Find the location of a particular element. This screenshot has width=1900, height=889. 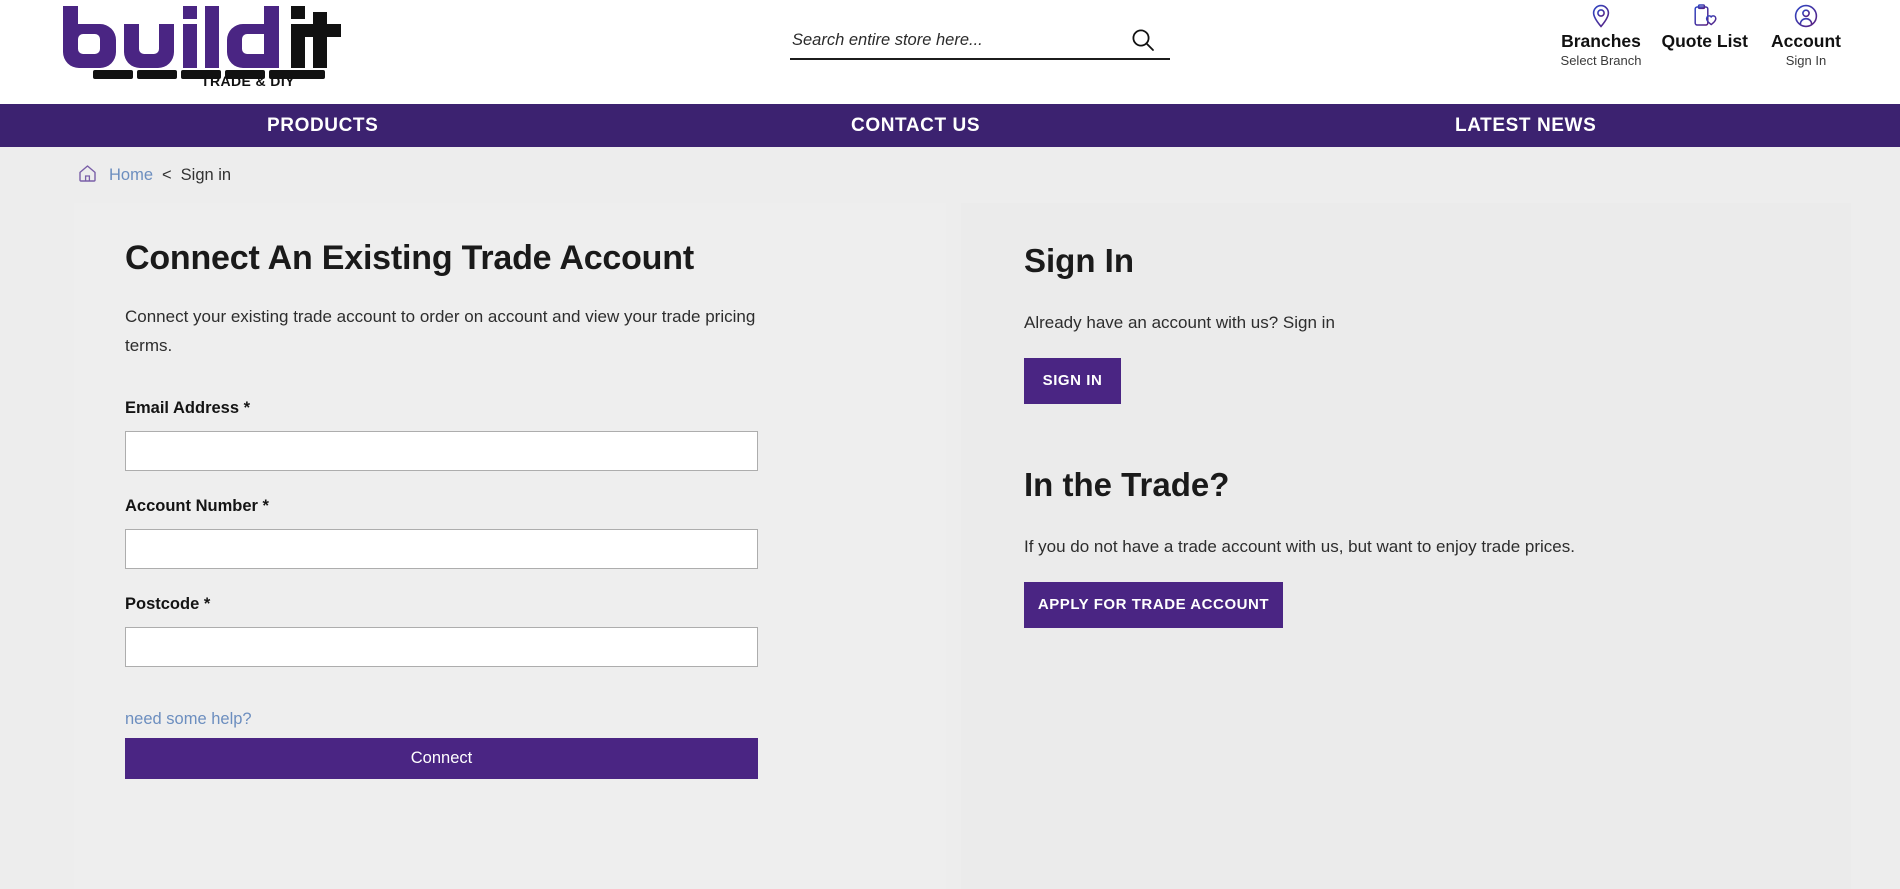

svg-text: TRADE & DIY is located at coordinates (248, 80).